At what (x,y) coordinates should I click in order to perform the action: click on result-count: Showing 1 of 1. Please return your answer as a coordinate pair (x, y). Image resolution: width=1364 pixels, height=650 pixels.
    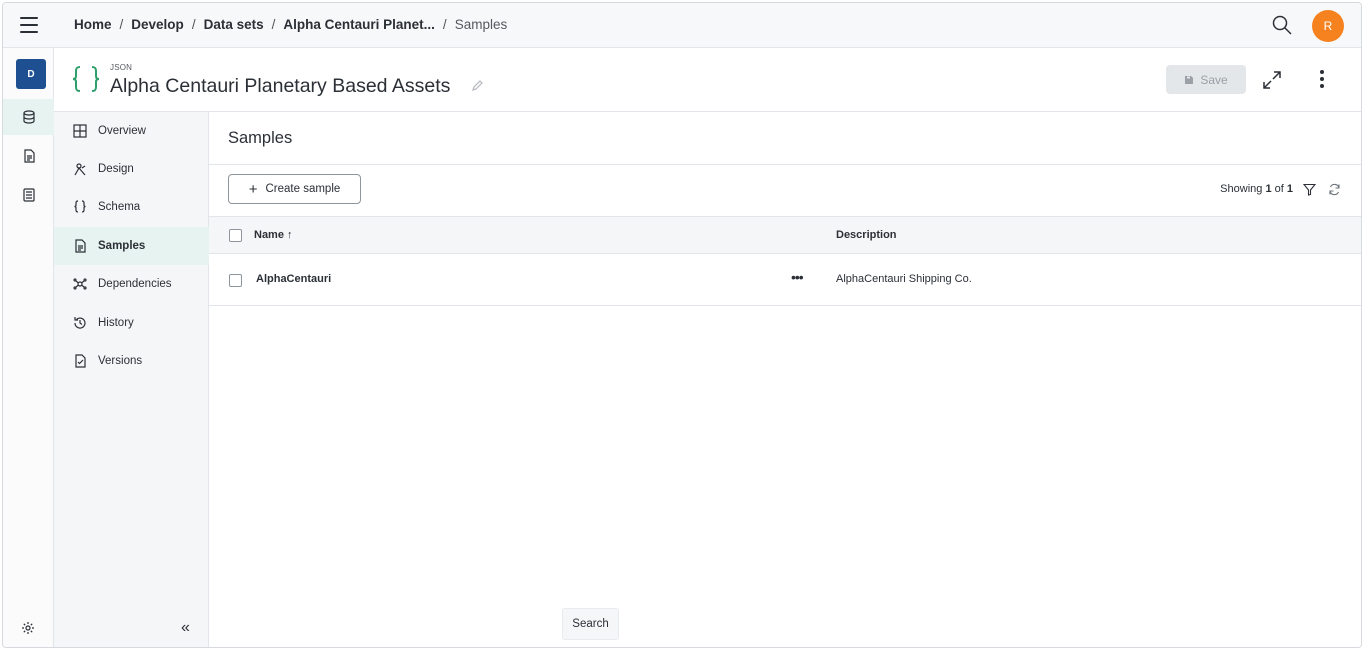
    Looking at the image, I should click on (1256, 189).